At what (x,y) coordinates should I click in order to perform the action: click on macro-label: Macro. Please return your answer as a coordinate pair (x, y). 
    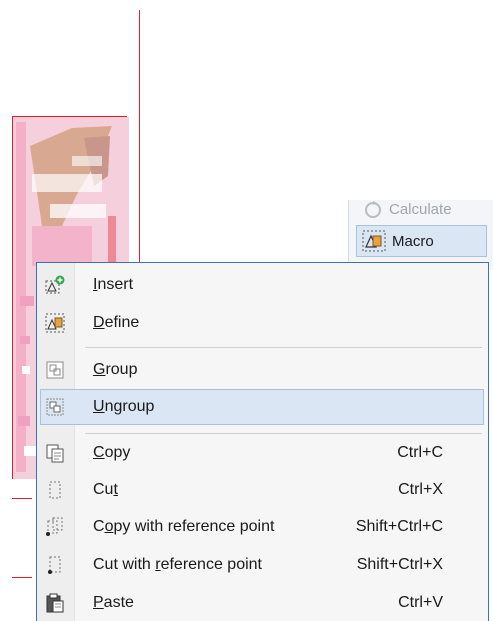
    Looking at the image, I should click on (413, 241).